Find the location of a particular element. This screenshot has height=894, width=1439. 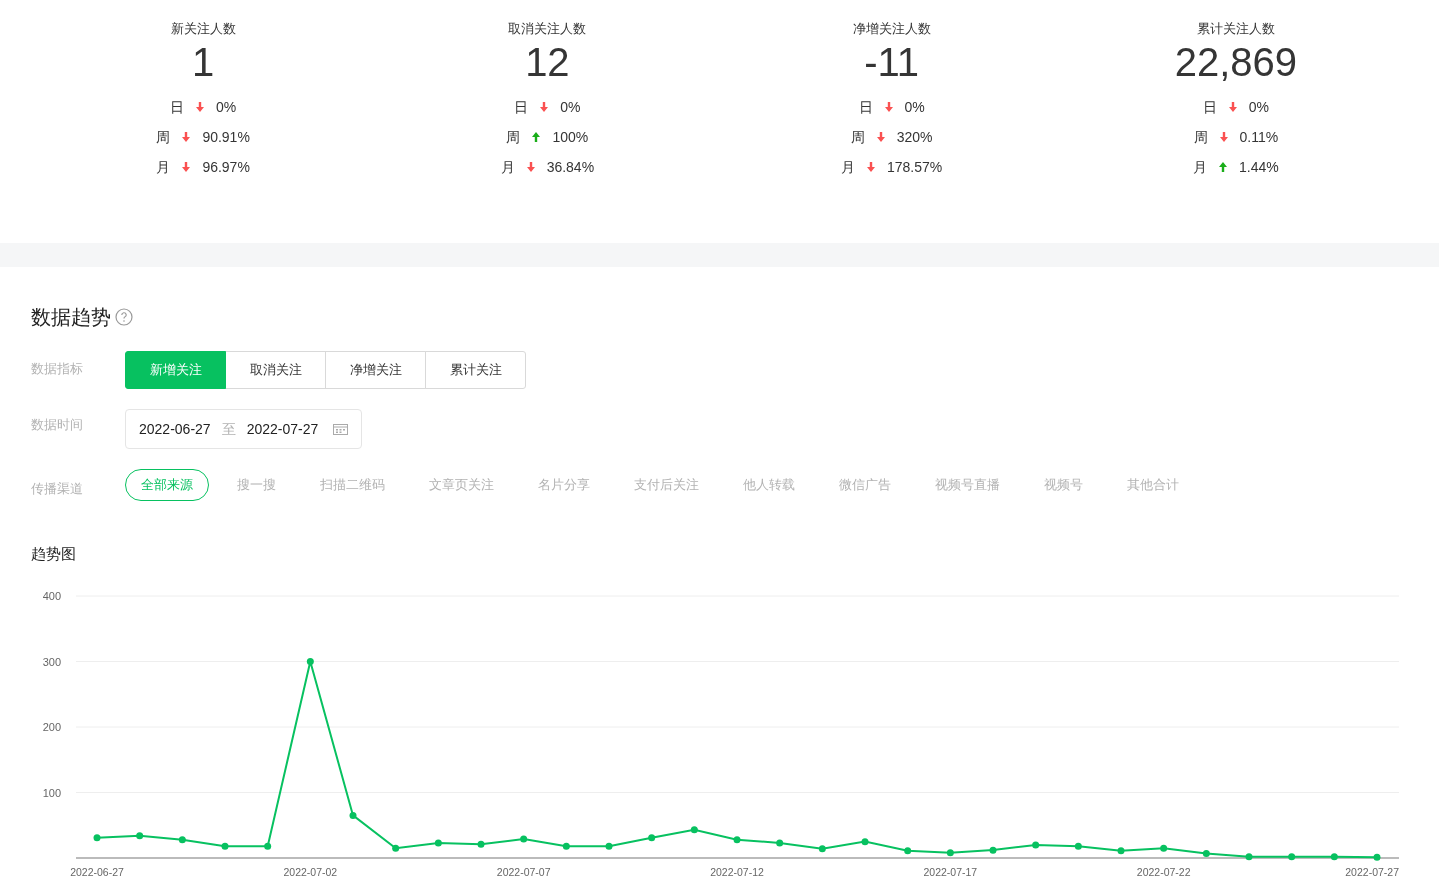

change-value: 90.91% is located at coordinates (226, 137).